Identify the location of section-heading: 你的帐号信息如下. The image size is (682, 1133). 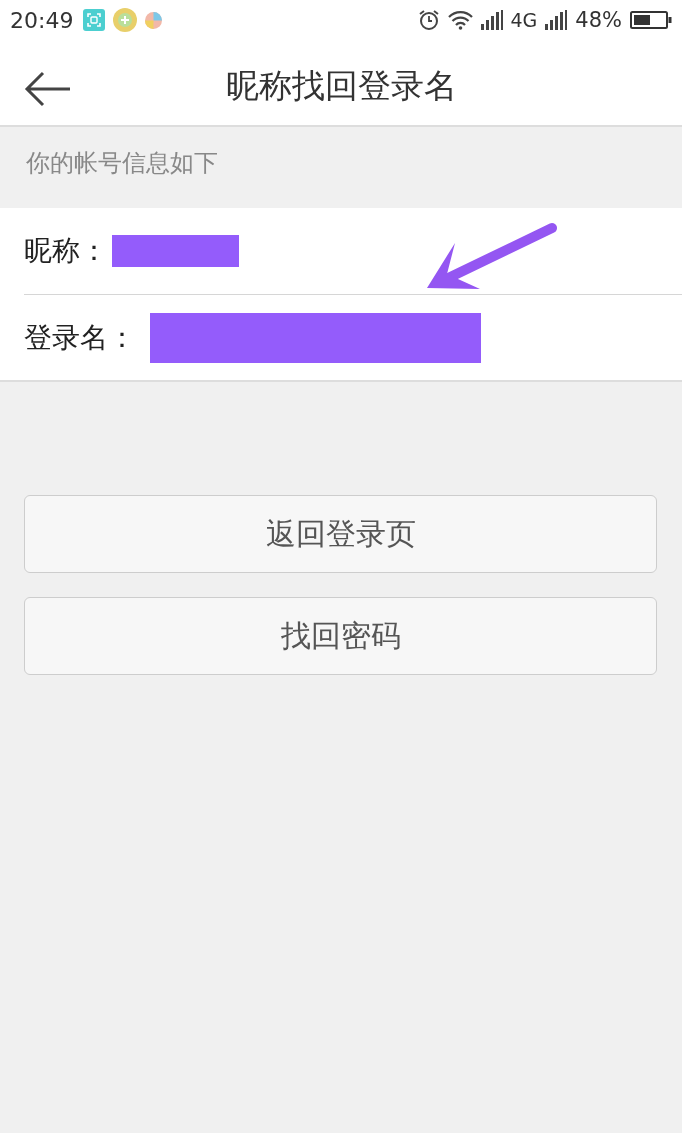
(122, 163).